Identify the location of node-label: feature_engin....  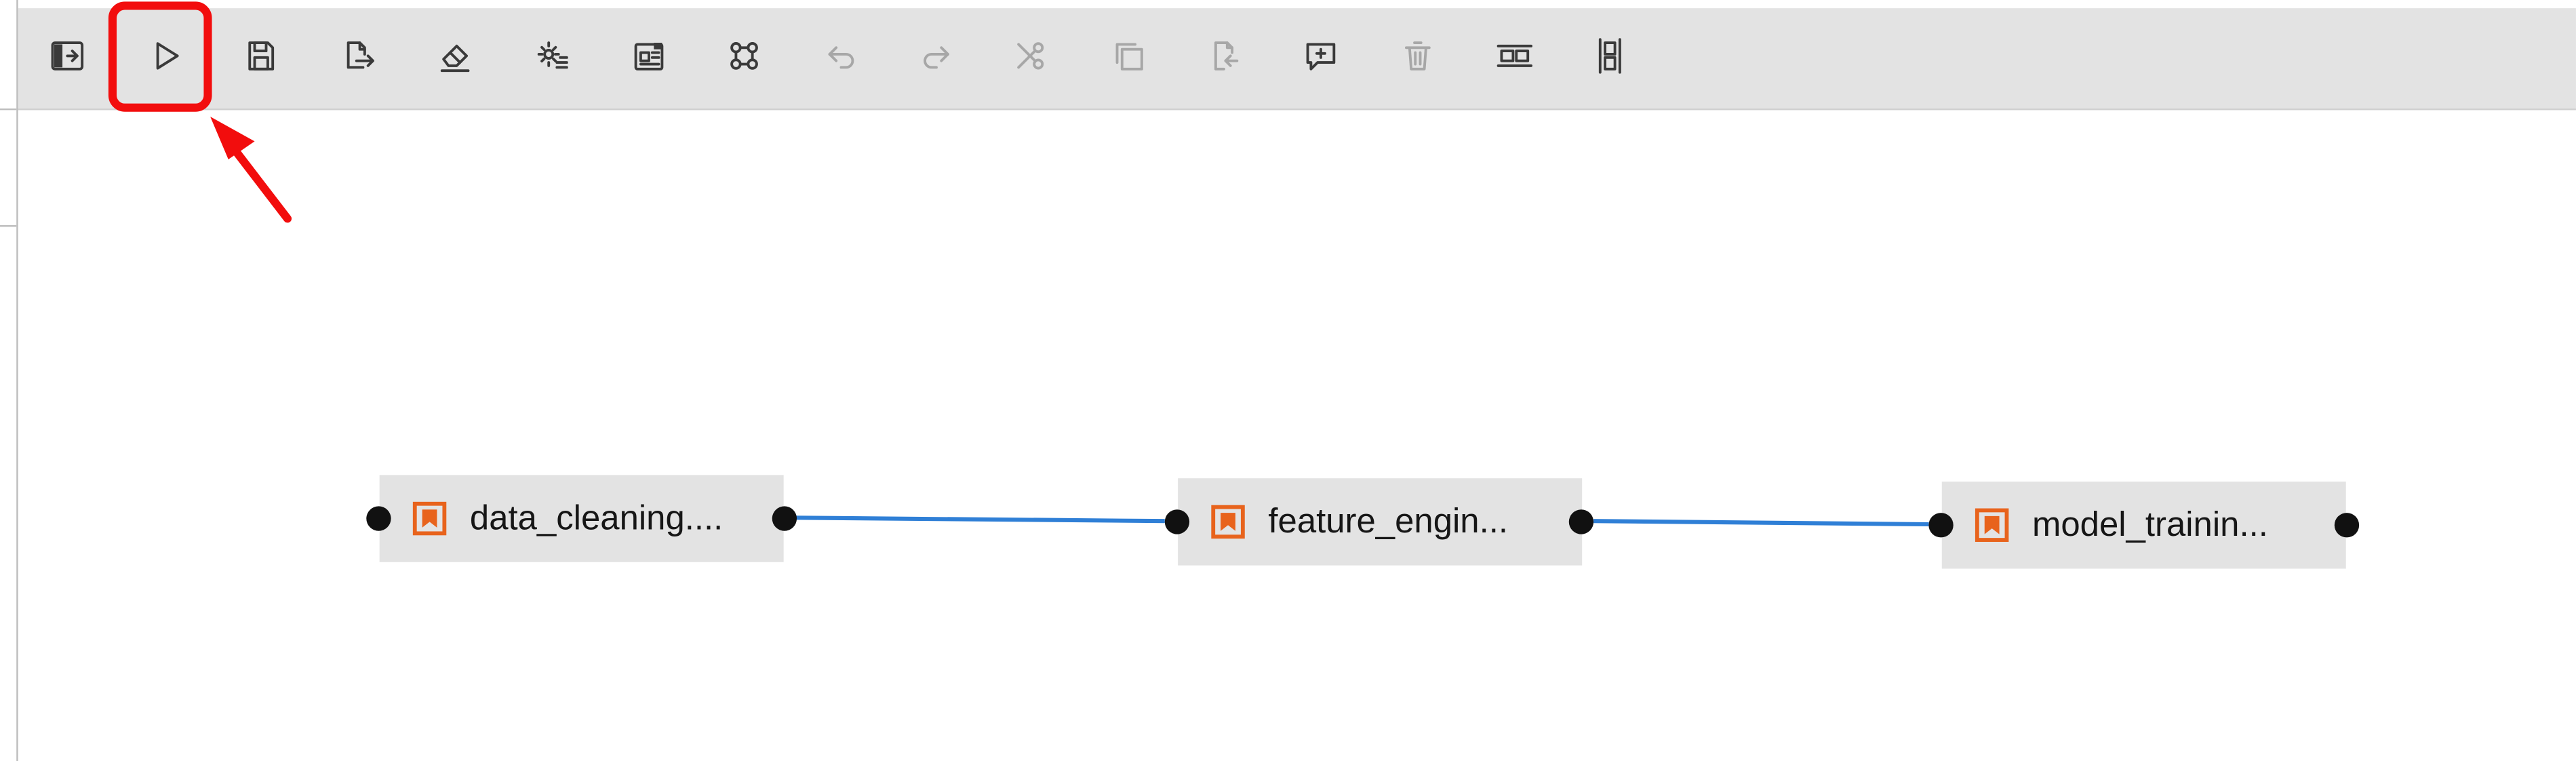
(1388, 521).